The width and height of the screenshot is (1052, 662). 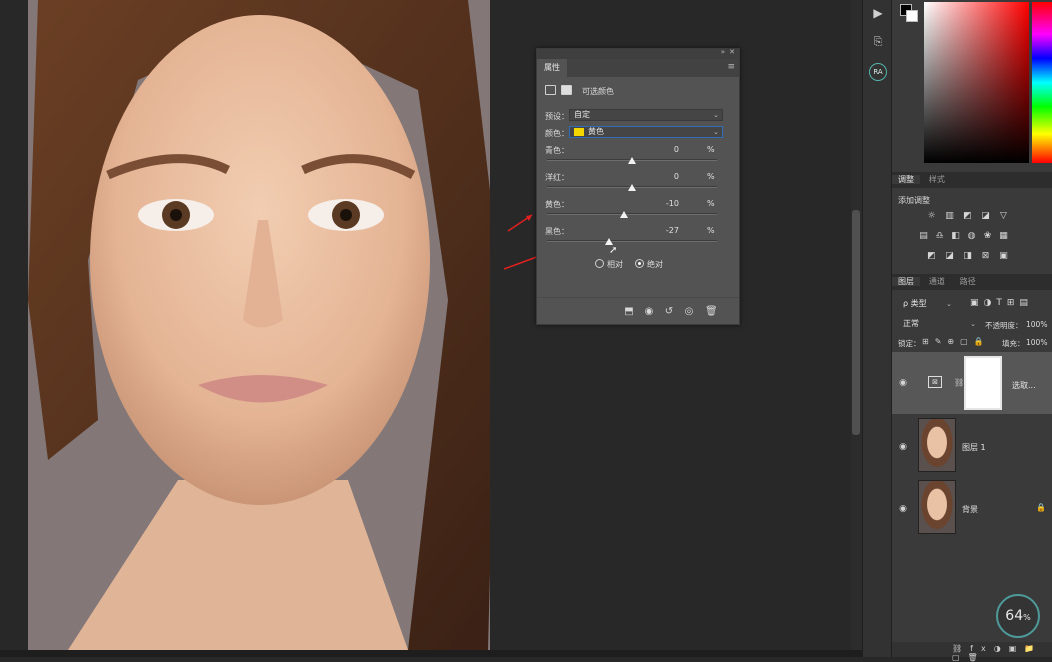 I want to click on adjustment-layer-icon, so click(x=550, y=90).